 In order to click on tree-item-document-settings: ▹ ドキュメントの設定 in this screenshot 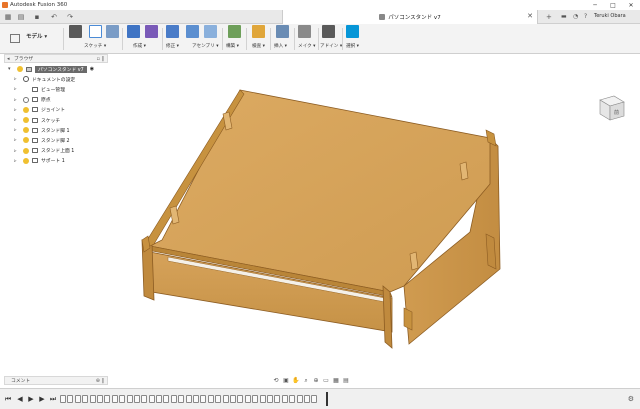, I will do `click(58, 79)`.